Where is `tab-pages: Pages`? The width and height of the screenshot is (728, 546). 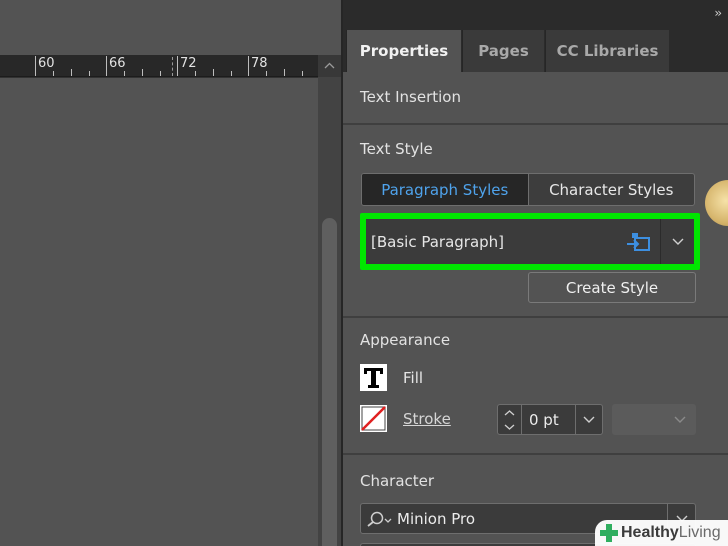
tab-pages: Pages is located at coordinates (503, 51).